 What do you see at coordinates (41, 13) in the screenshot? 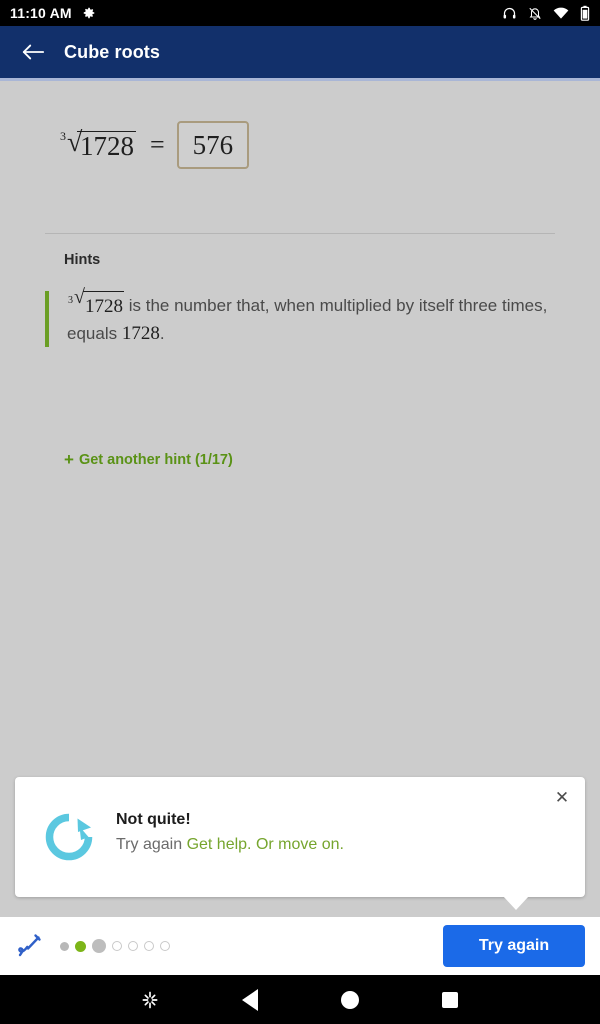
I see `status-bar-clock: 11:10 AM` at bounding box center [41, 13].